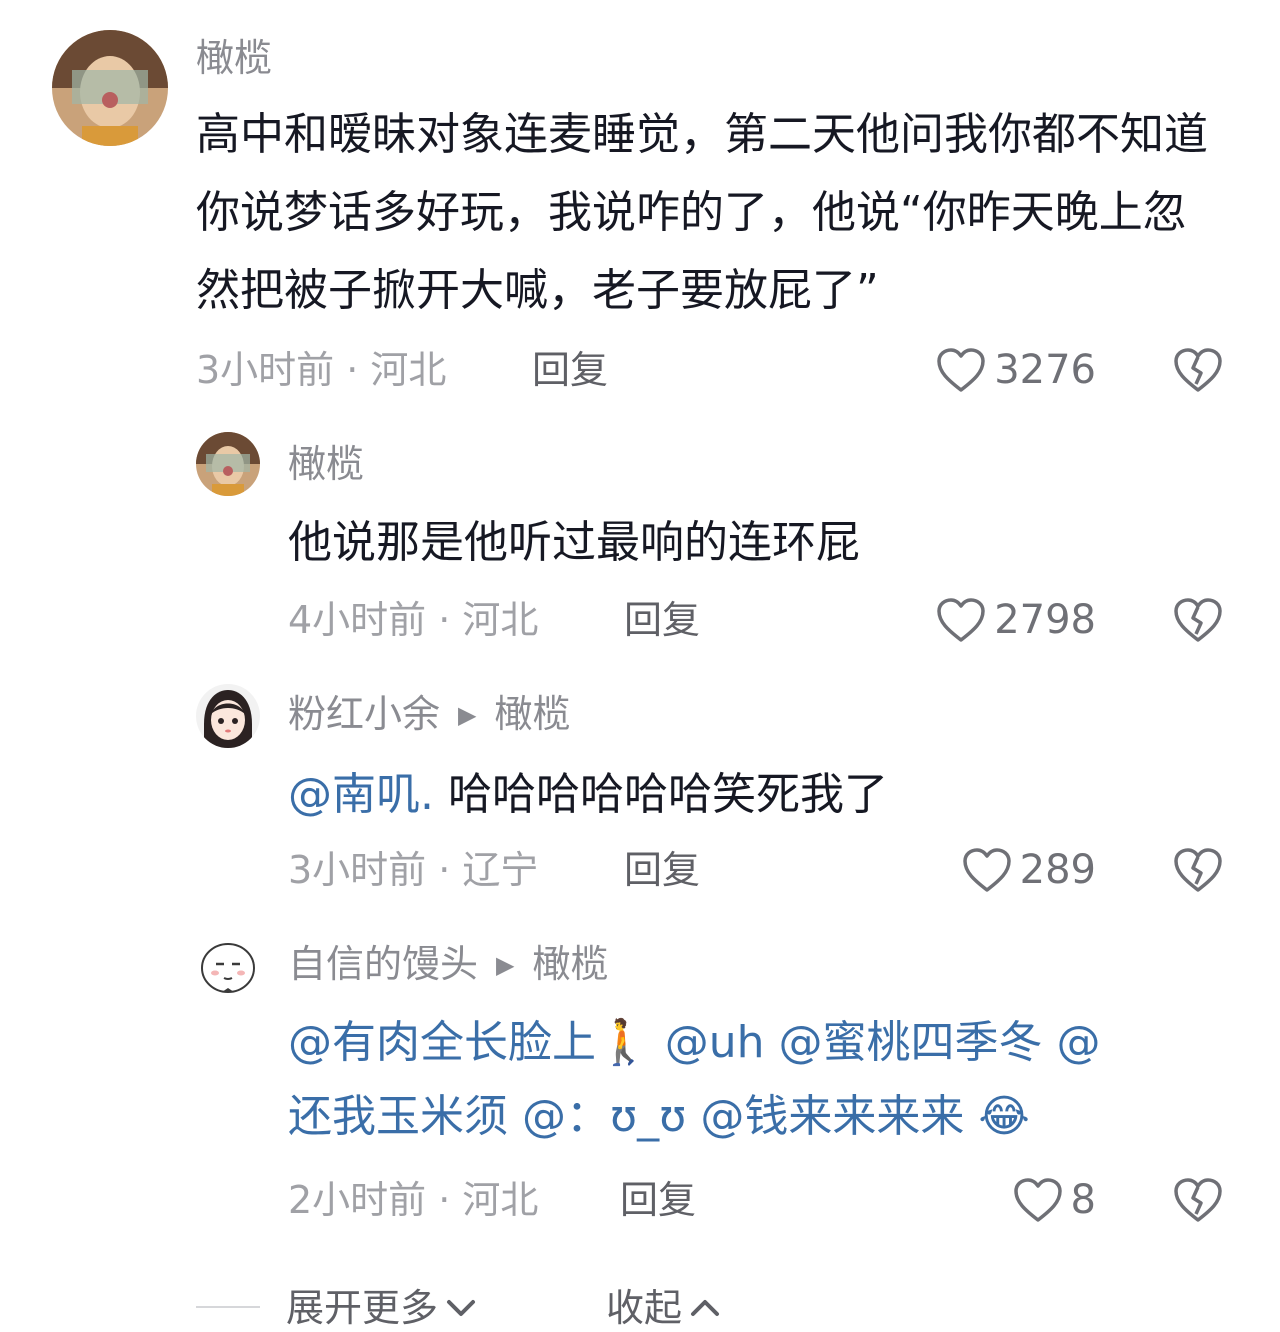 The image size is (1280, 1332). I want to click on like-count: 3276, so click(1045, 370).